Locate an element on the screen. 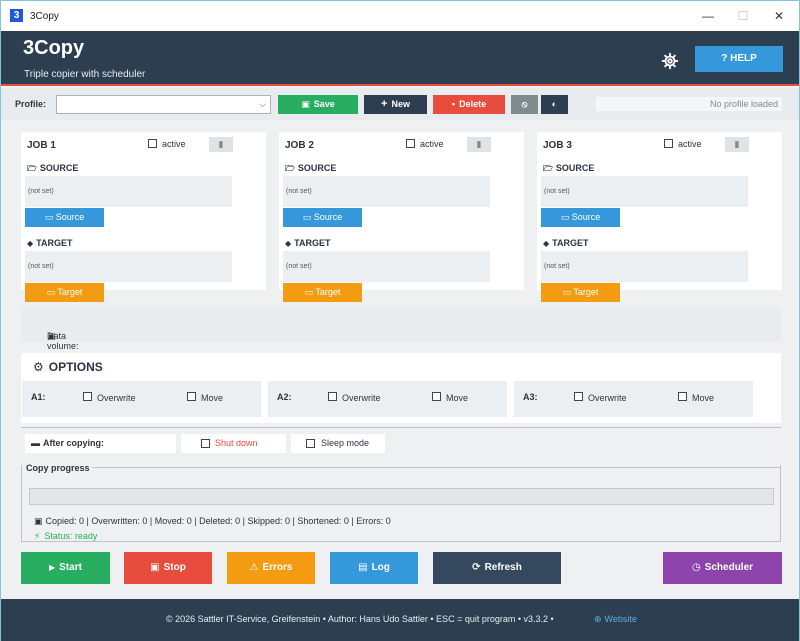  stop-label: Stop is located at coordinates (174, 567).